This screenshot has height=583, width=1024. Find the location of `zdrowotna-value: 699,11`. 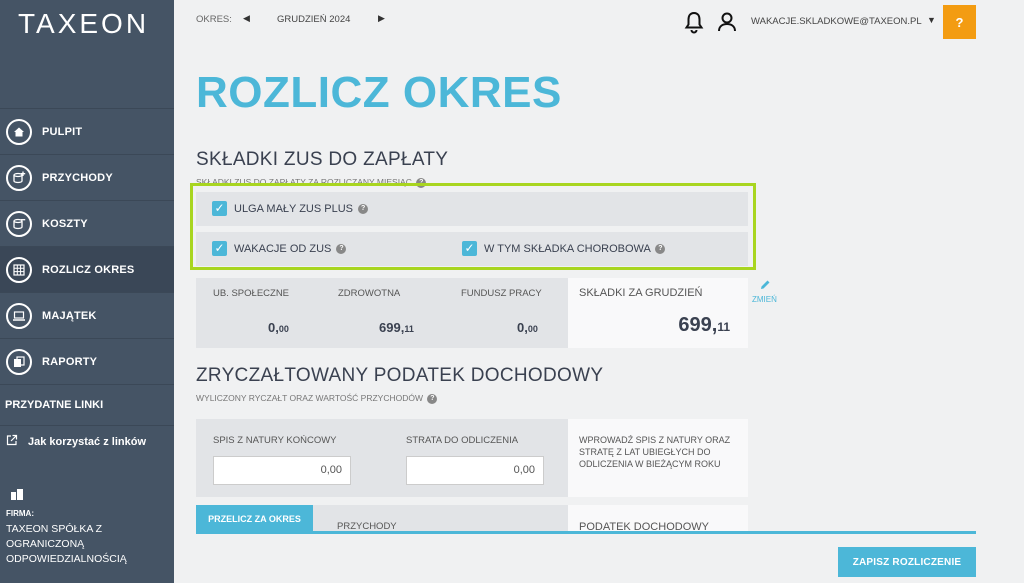

zdrowotna-value: 699,11 is located at coordinates (396, 327).